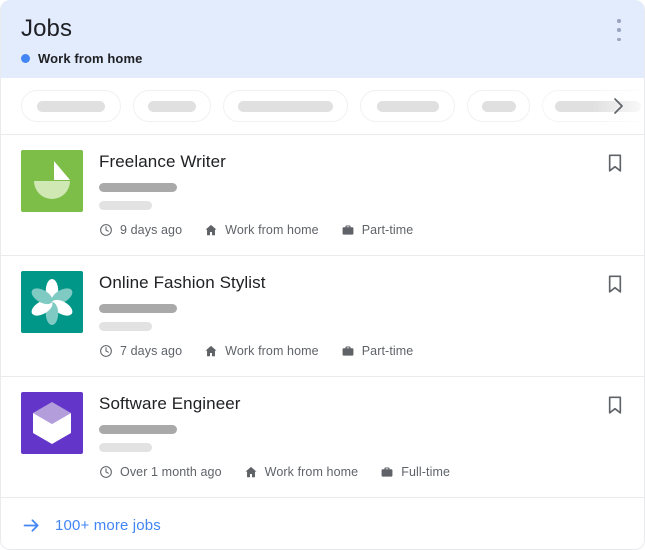 The width and height of the screenshot is (645, 550). What do you see at coordinates (182, 282) in the screenshot?
I see `job-title: Online Fashion Stylist` at bounding box center [182, 282].